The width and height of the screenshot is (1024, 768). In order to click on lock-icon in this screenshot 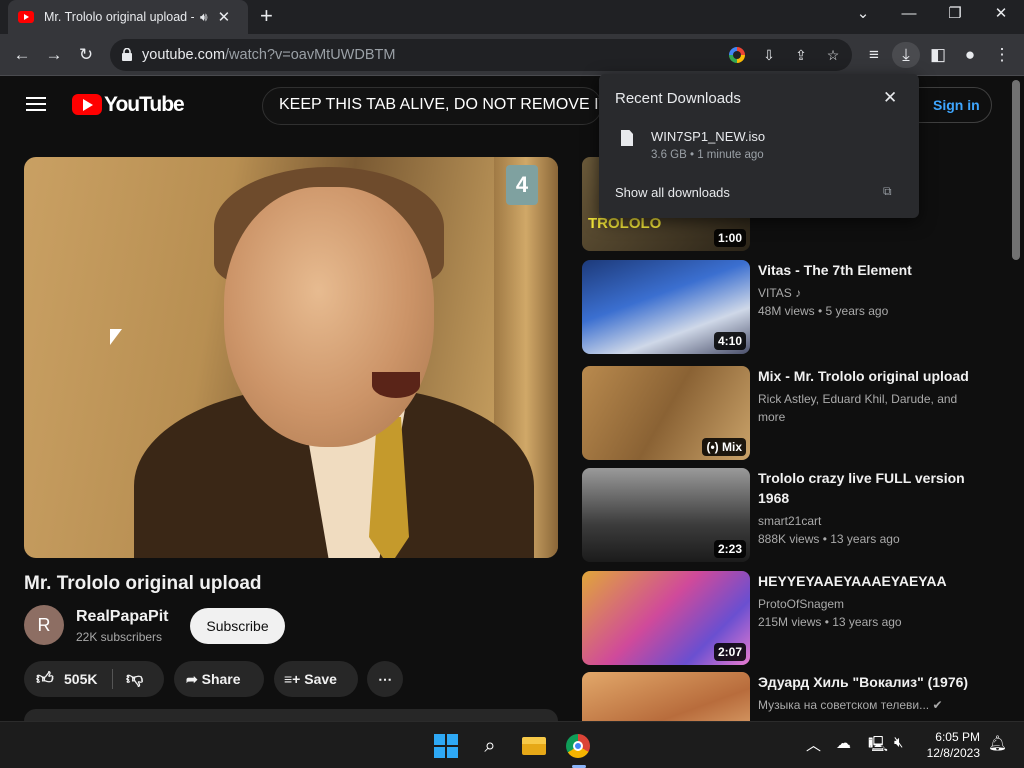, I will do `click(127, 54)`.